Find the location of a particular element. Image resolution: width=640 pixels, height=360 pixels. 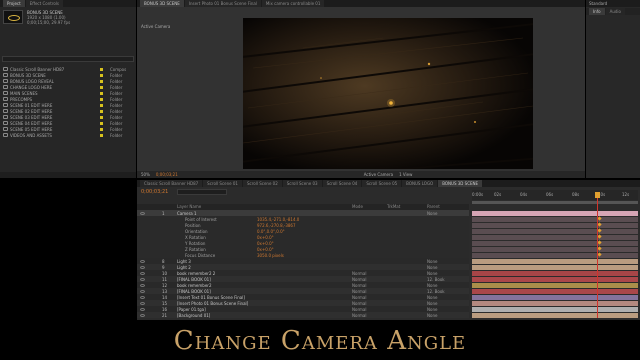

tab-audio: Audio is located at coordinates (615, 11).